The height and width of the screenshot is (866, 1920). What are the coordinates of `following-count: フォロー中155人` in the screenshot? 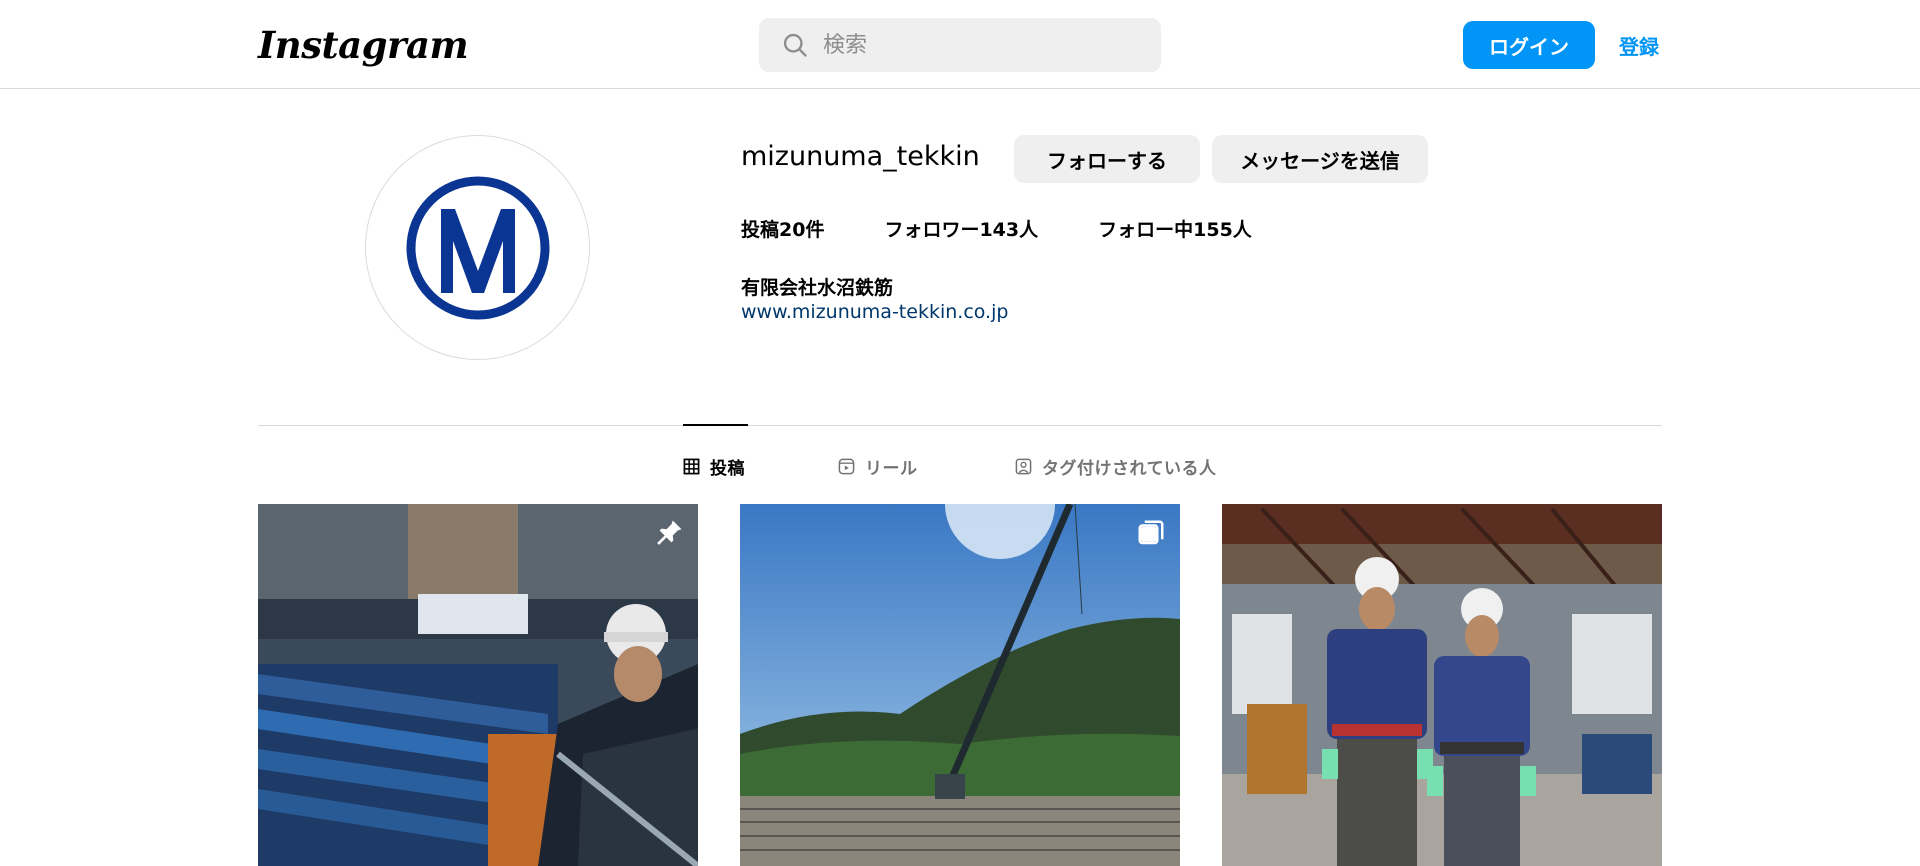 It's located at (1175, 228).